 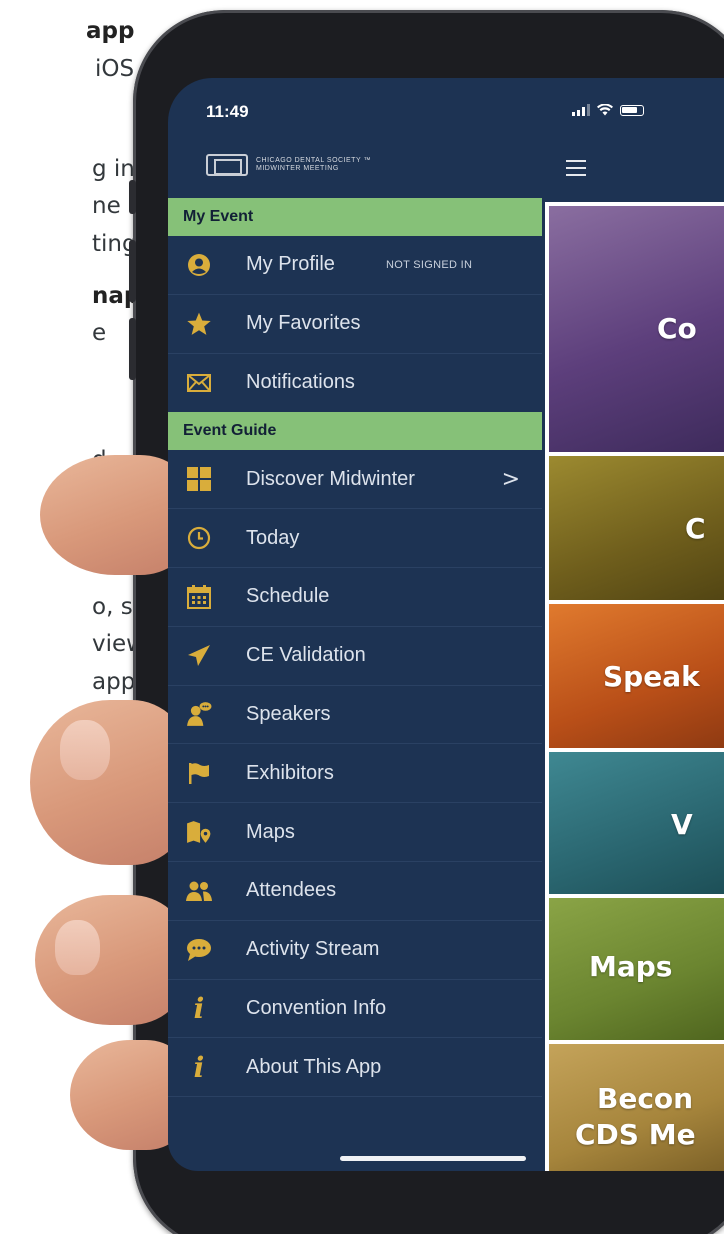 What do you see at coordinates (199, 324) in the screenshot?
I see `star-icon` at bounding box center [199, 324].